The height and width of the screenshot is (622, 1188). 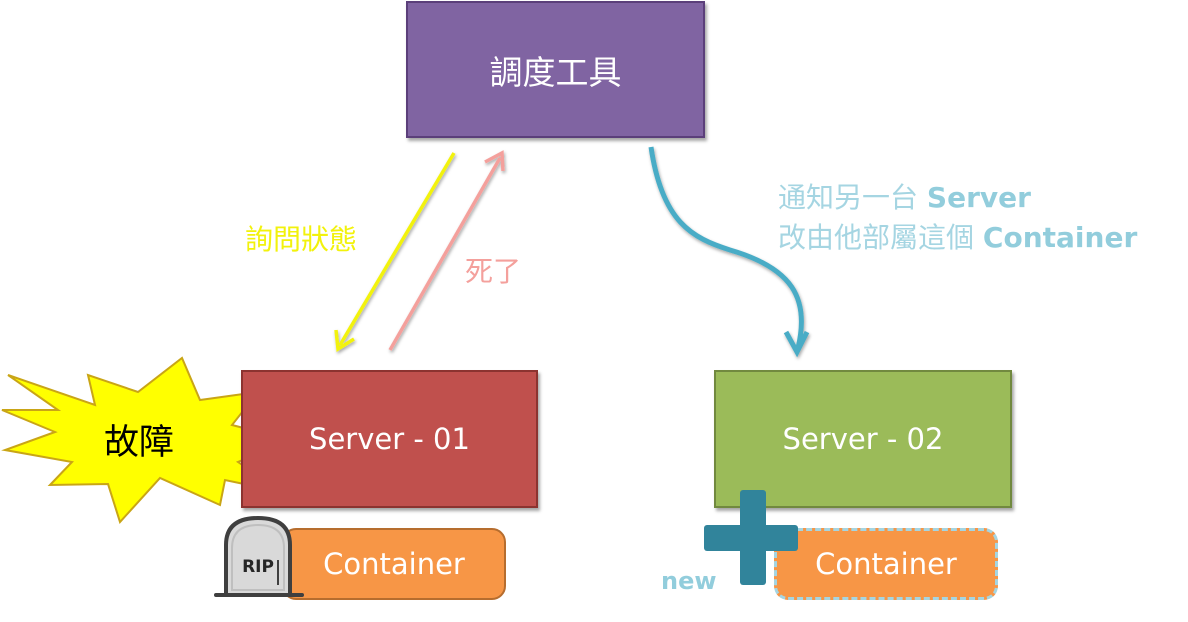 I want to click on failure-label: 故障, so click(x=139, y=443).